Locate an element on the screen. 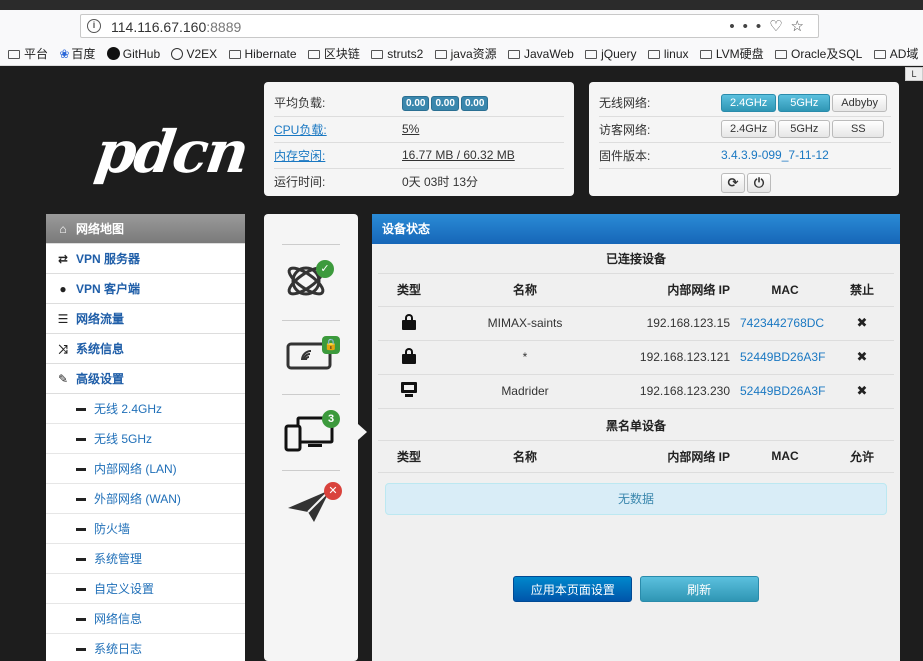 The image size is (923, 661). refresh-button: 刷新 is located at coordinates (699, 589).